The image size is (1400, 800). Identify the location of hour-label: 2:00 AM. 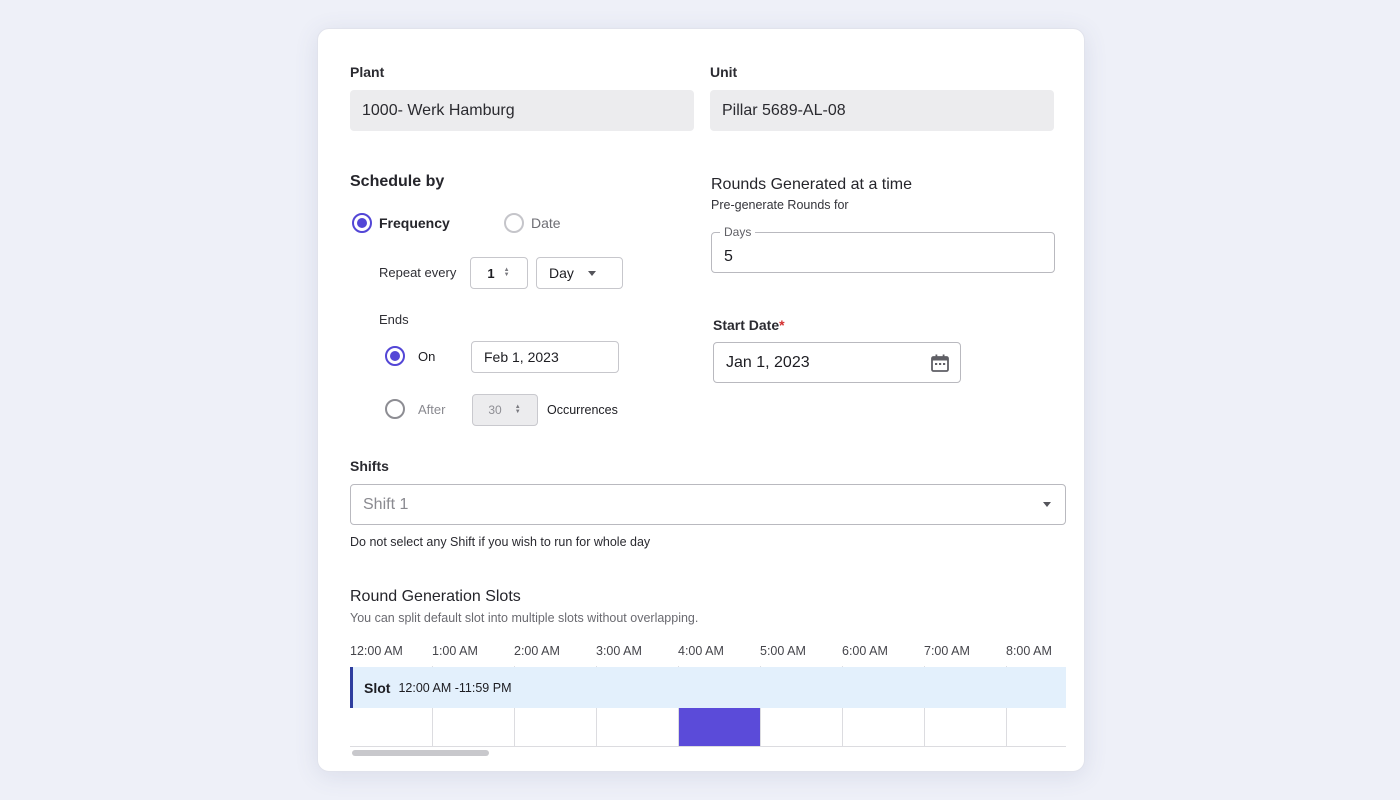
(537, 651).